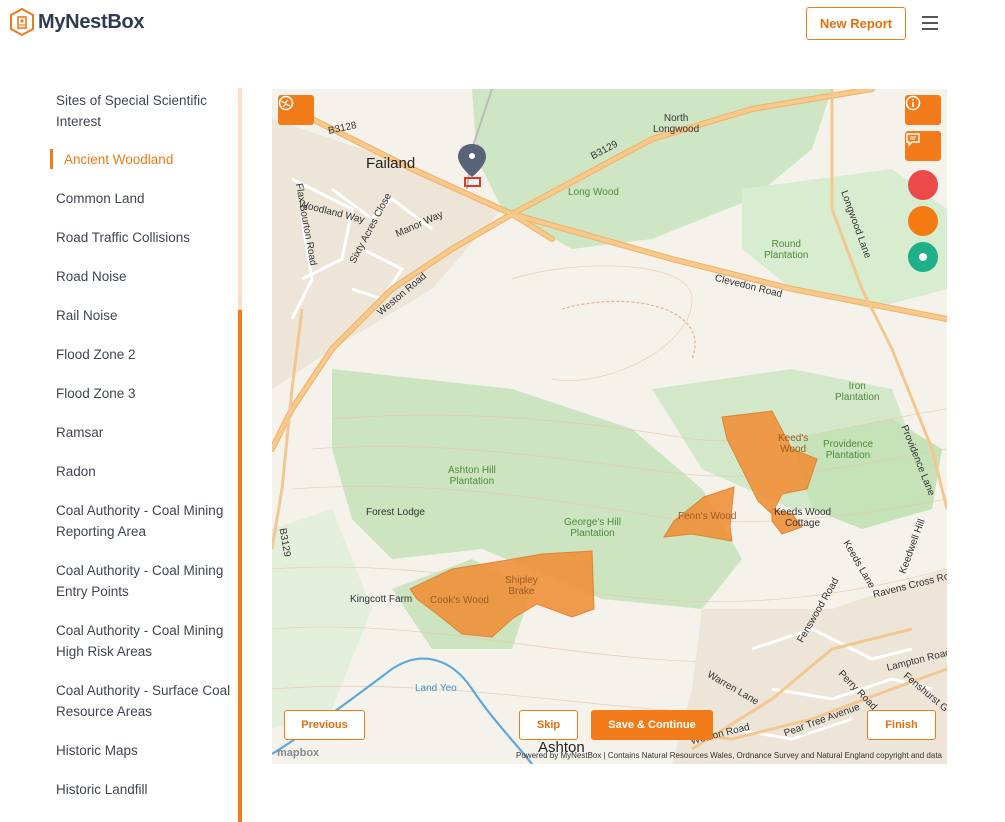  What do you see at coordinates (436, 688) in the screenshot?
I see `map-label-land-yeo: Land Yeo` at bounding box center [436, 688].